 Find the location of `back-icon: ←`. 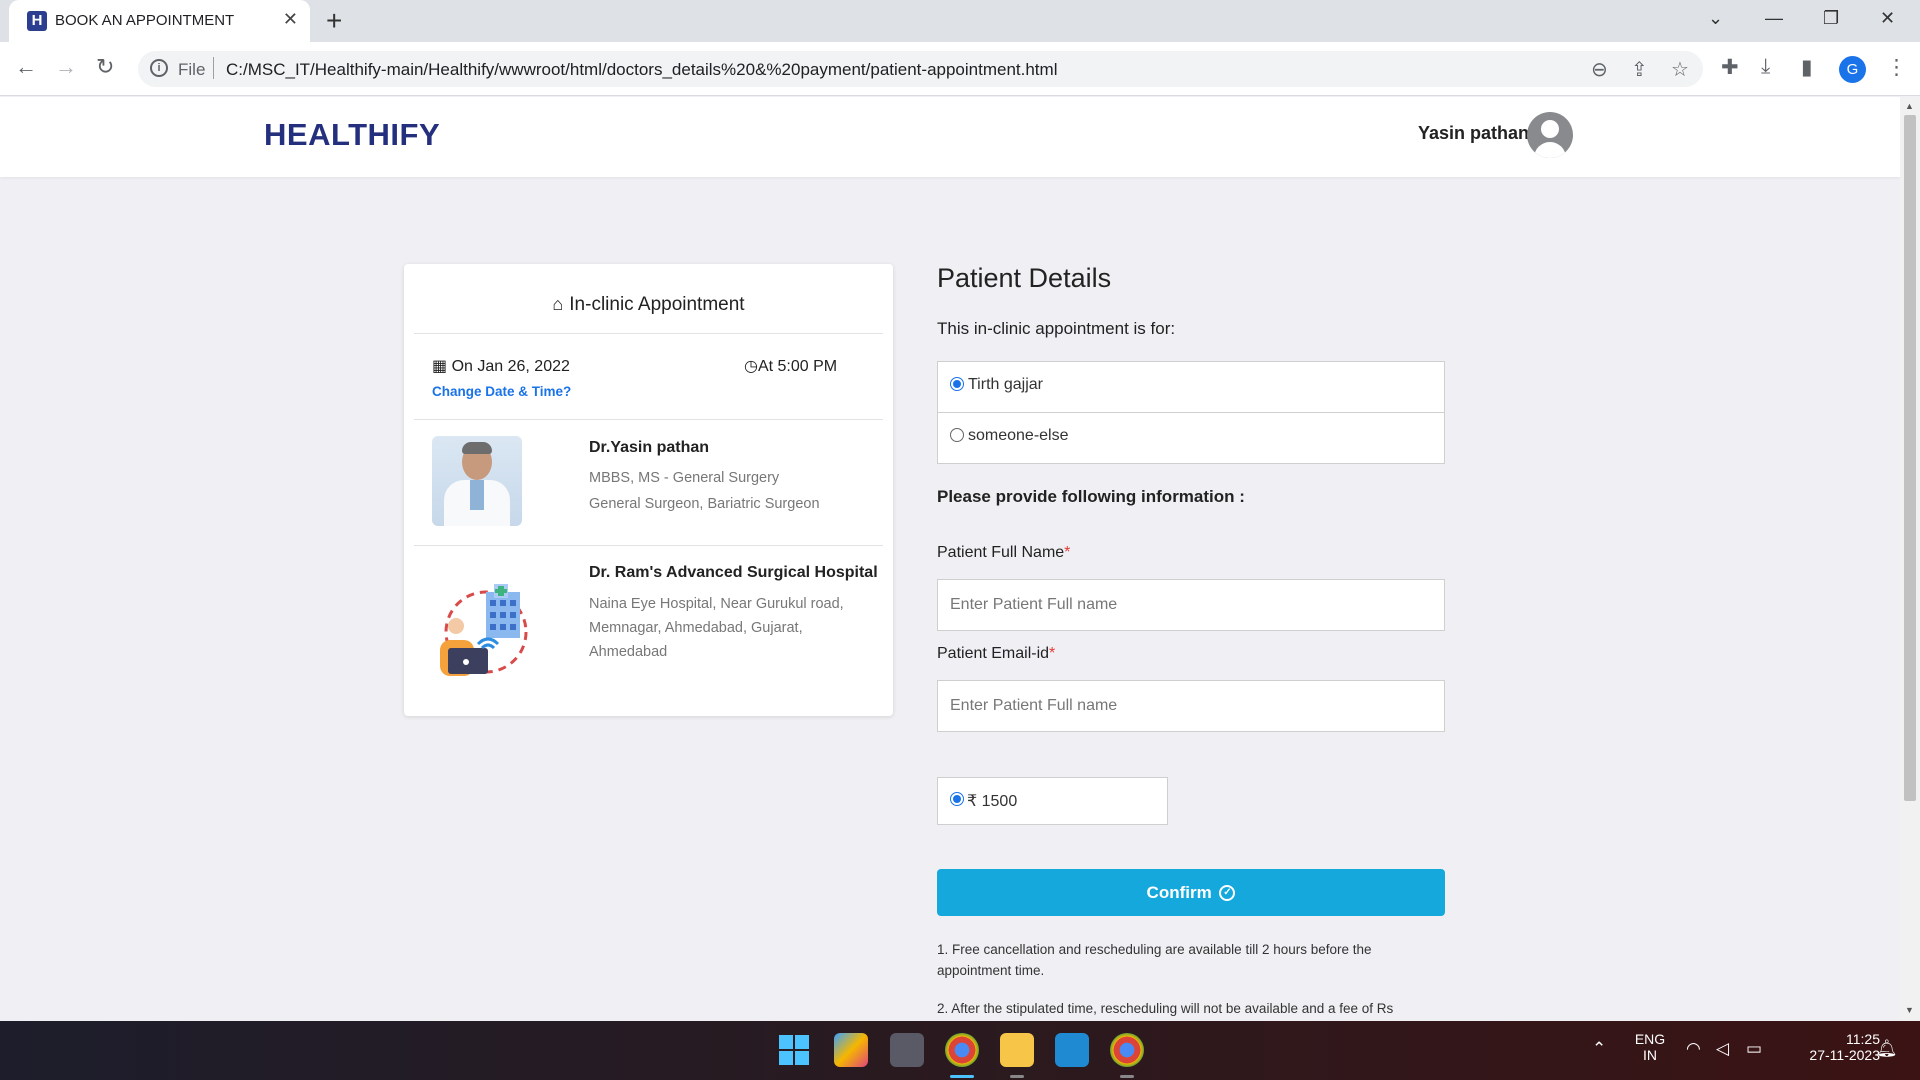

back-icon: ← is located at coordinates (26, 67).